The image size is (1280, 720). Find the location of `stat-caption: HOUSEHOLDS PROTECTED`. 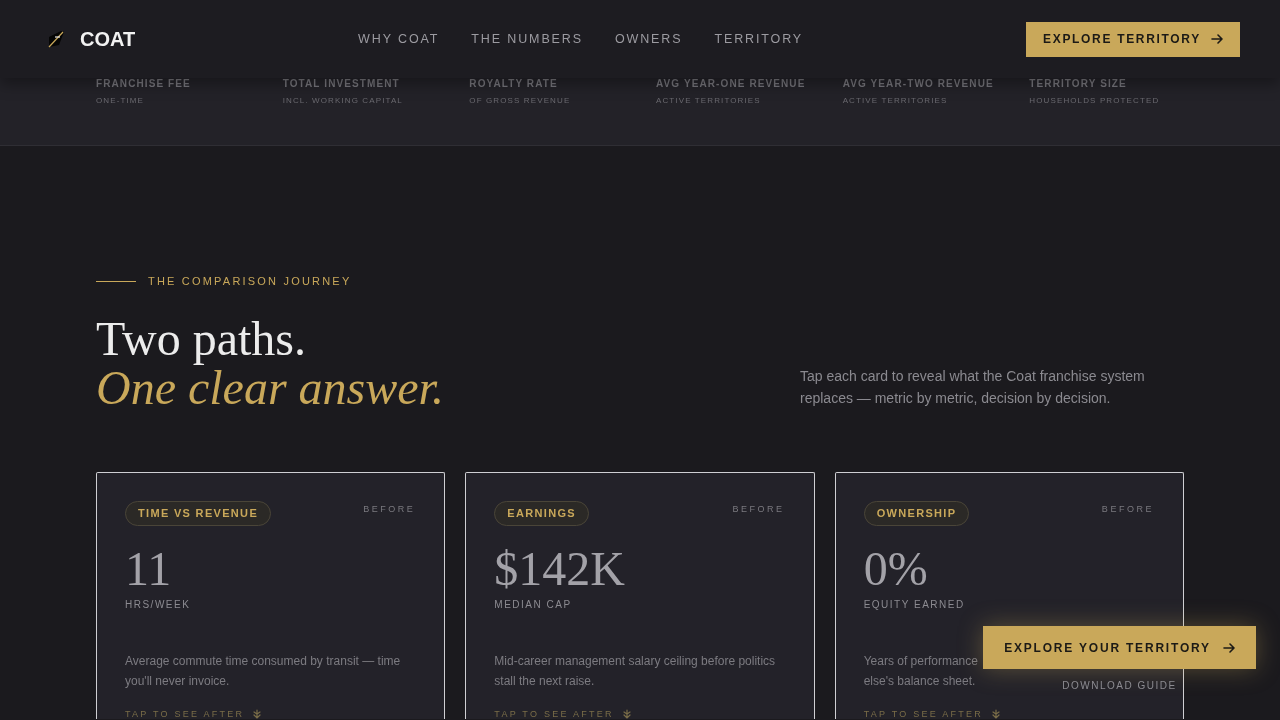

stat-caption: HOUSEHOLDS PROTECTED is located at coordinates (1094, 101).